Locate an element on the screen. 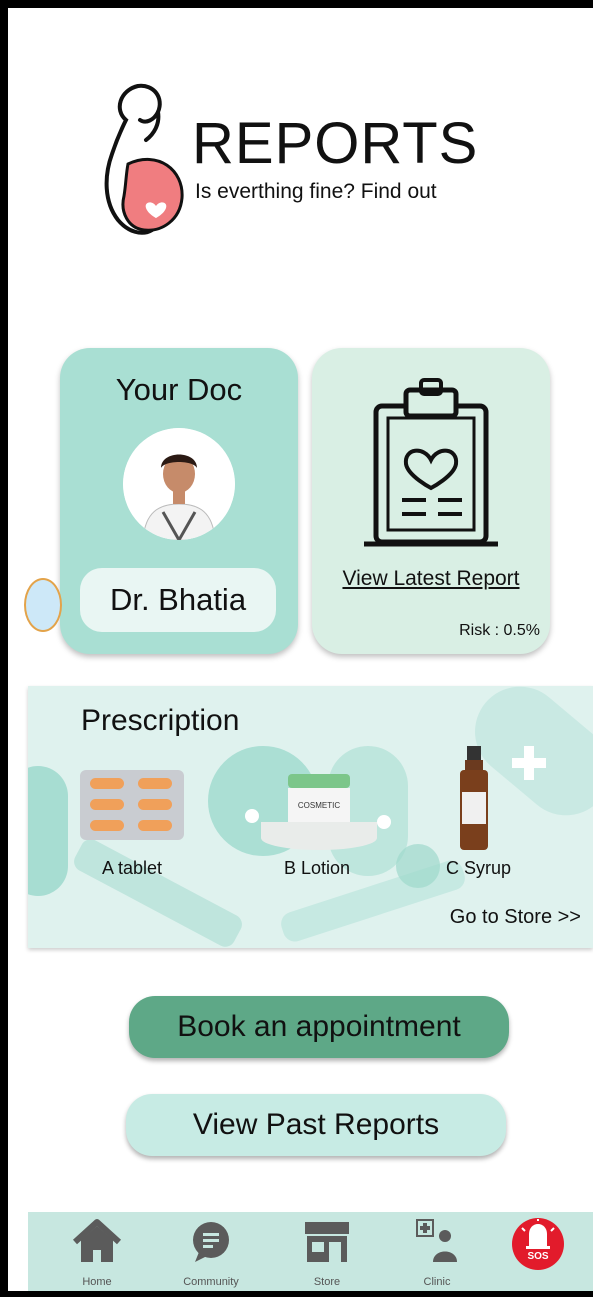 This screenshot has height=1297, width=593. nav-clinic-label: Clinic is located at coordinates (437, 1282).